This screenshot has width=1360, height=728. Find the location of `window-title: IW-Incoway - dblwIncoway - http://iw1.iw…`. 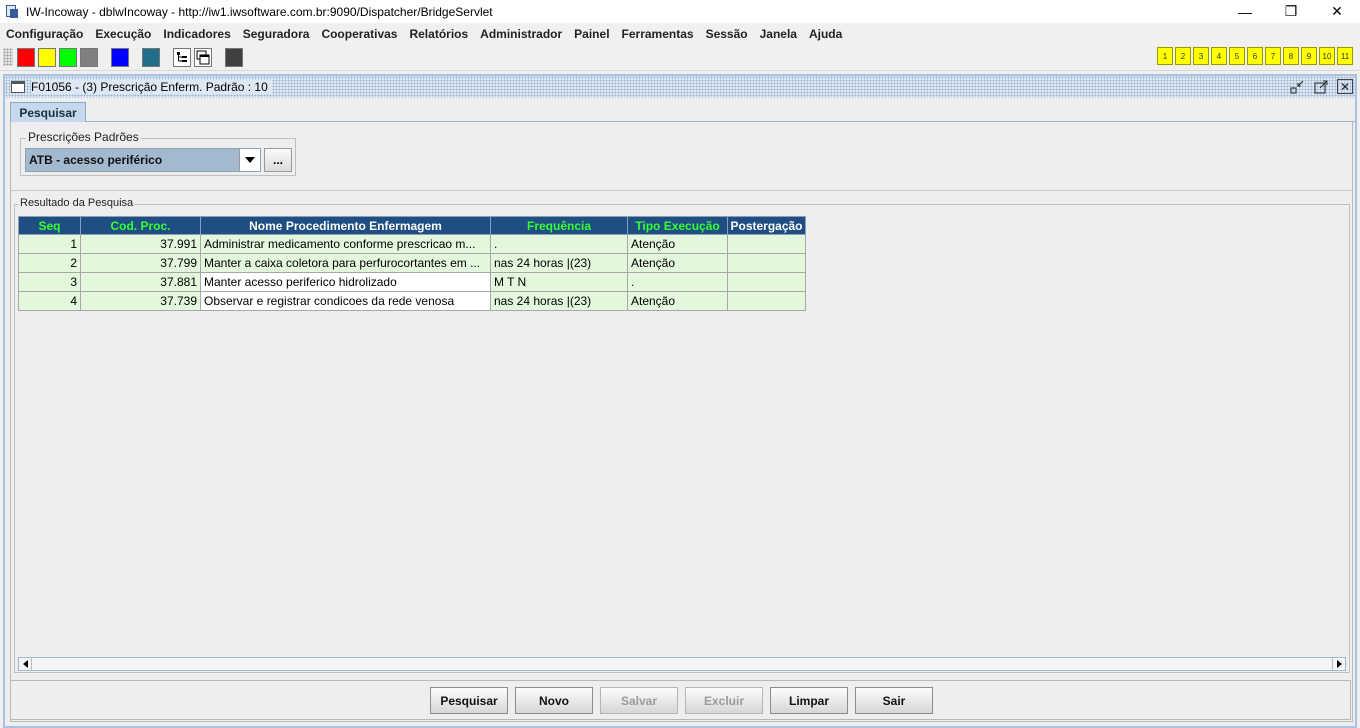

window-title: IW-Incoway - dblwIncoway - http://iw1.iw… is located at coordinates (259, 11).